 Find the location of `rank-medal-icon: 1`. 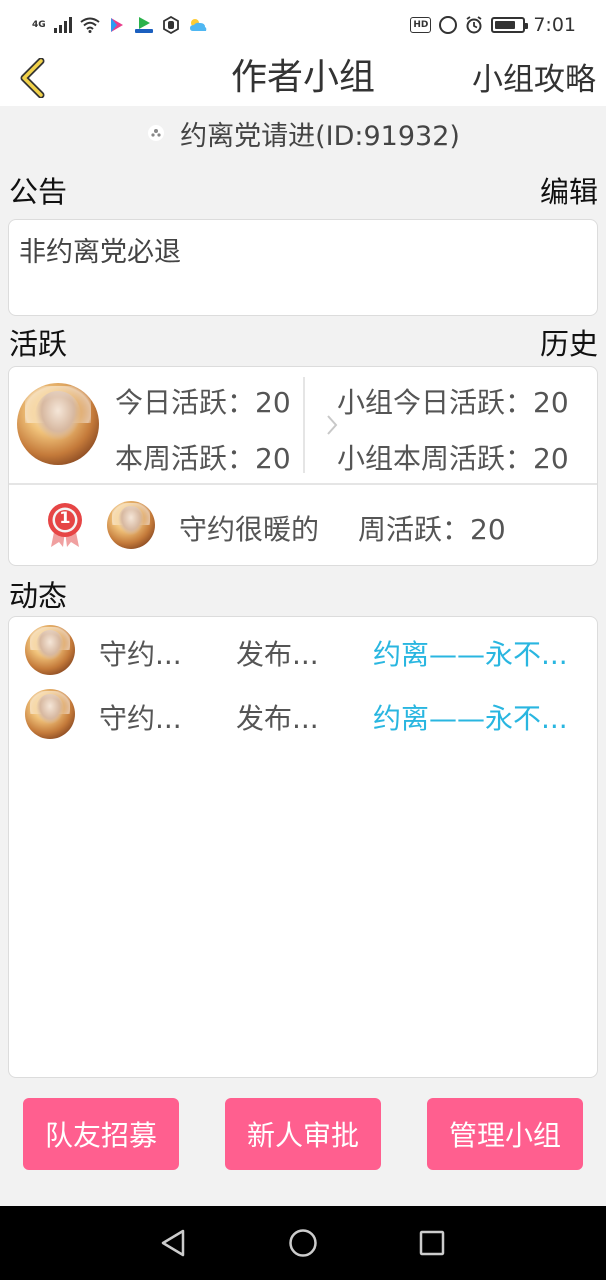

rank-medal-icon: 1 is located at coordinates (65, 525).